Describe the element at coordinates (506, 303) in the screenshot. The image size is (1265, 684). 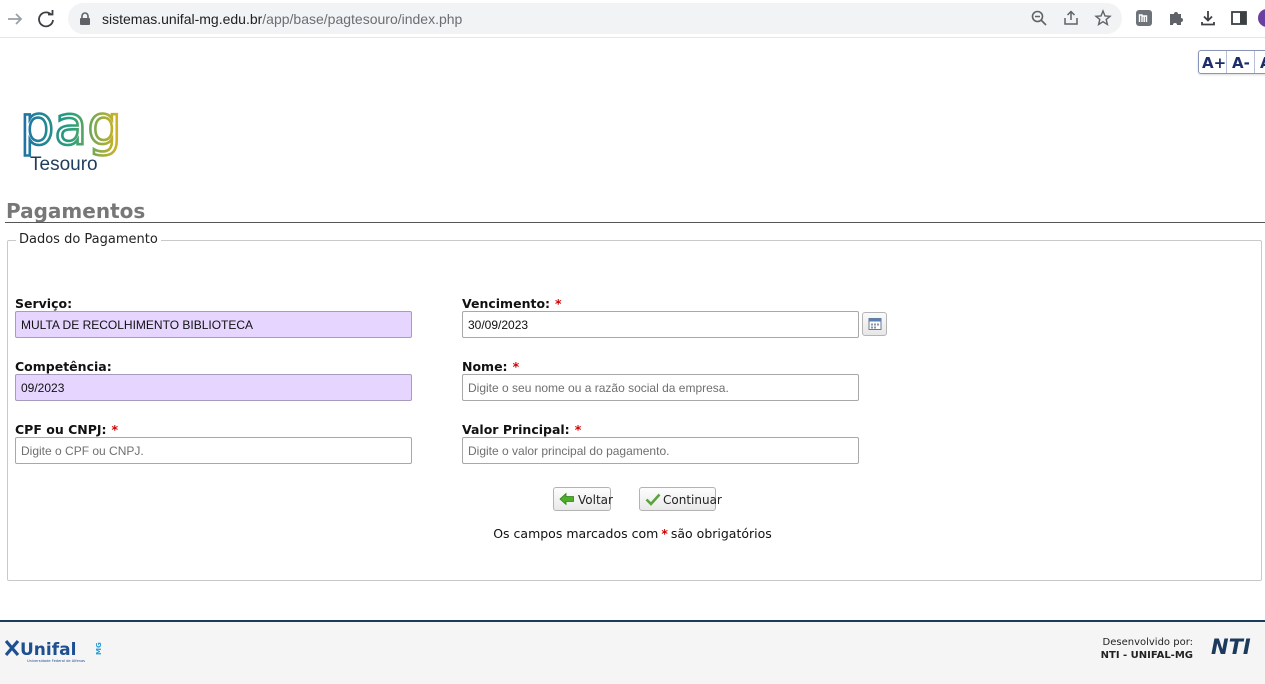
I see `vencimento-label-text: Vencimento:` at that location.